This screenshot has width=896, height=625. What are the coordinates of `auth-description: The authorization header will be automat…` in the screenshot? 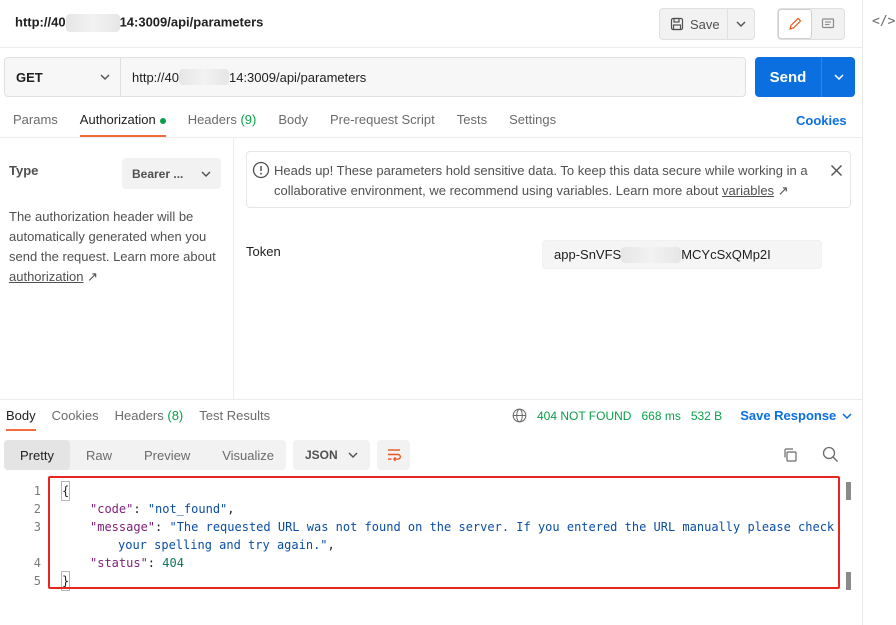 It's located at (114, 247).